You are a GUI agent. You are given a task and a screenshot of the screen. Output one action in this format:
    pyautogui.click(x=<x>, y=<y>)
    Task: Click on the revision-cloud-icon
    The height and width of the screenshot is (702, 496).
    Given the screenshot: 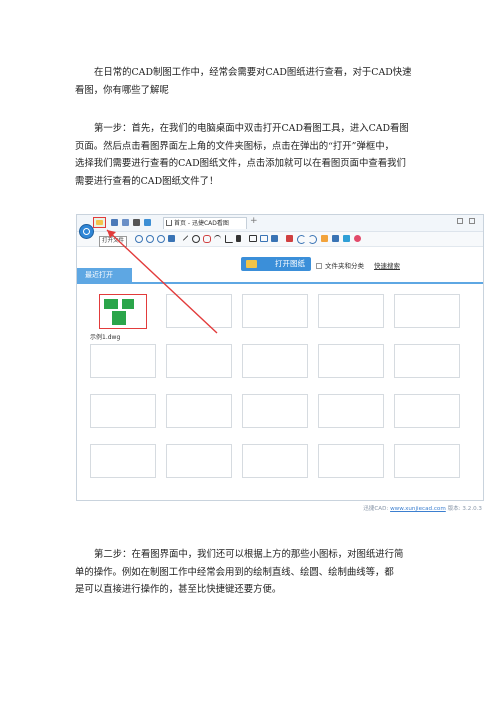 What is the action you would take?
    pyautogui.click(x=207, y=239)
    